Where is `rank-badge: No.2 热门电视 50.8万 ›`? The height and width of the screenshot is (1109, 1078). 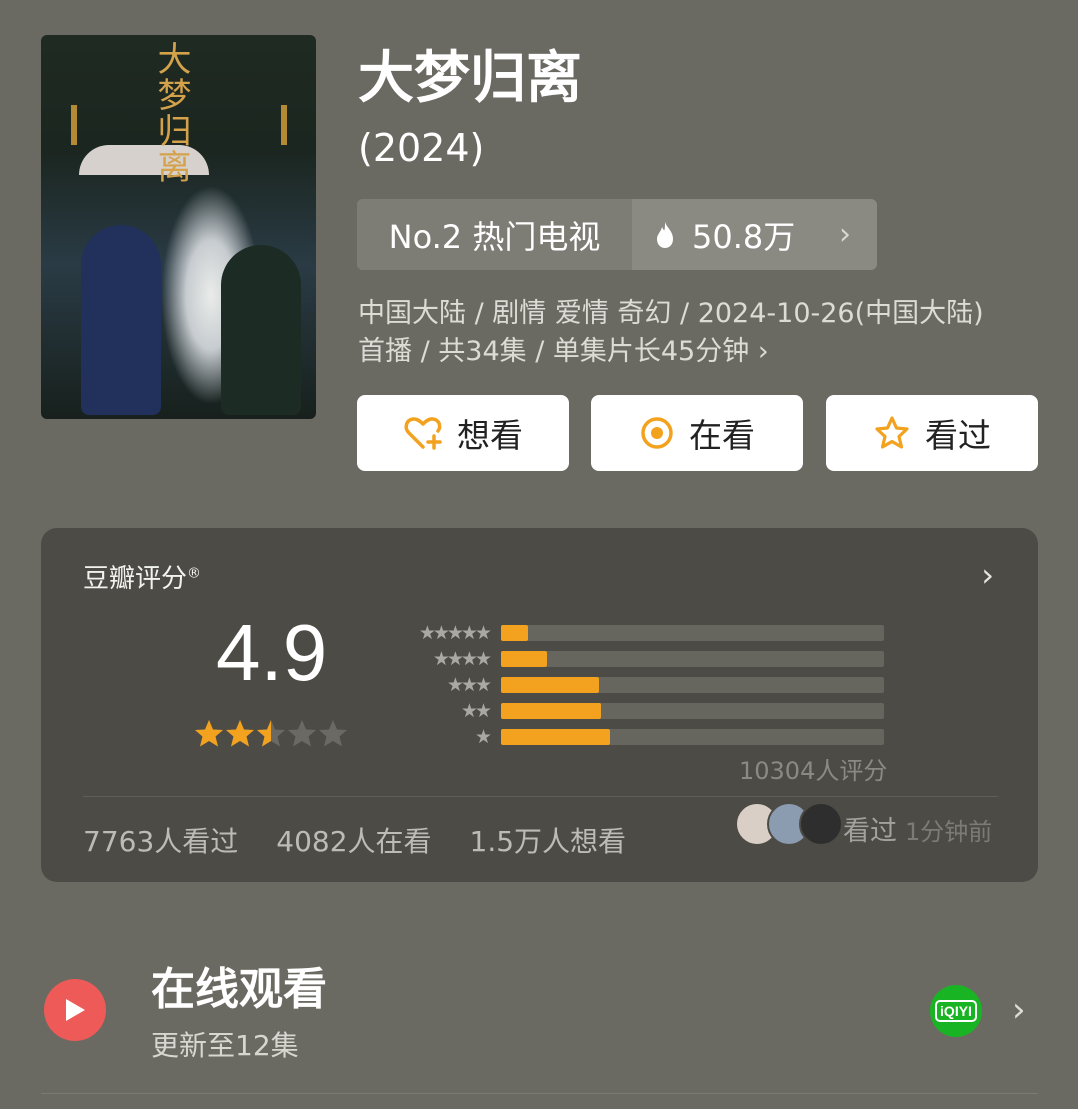
rank-badge: No.2 热门电视 50.8万 › is located at coordinates (617, 234).